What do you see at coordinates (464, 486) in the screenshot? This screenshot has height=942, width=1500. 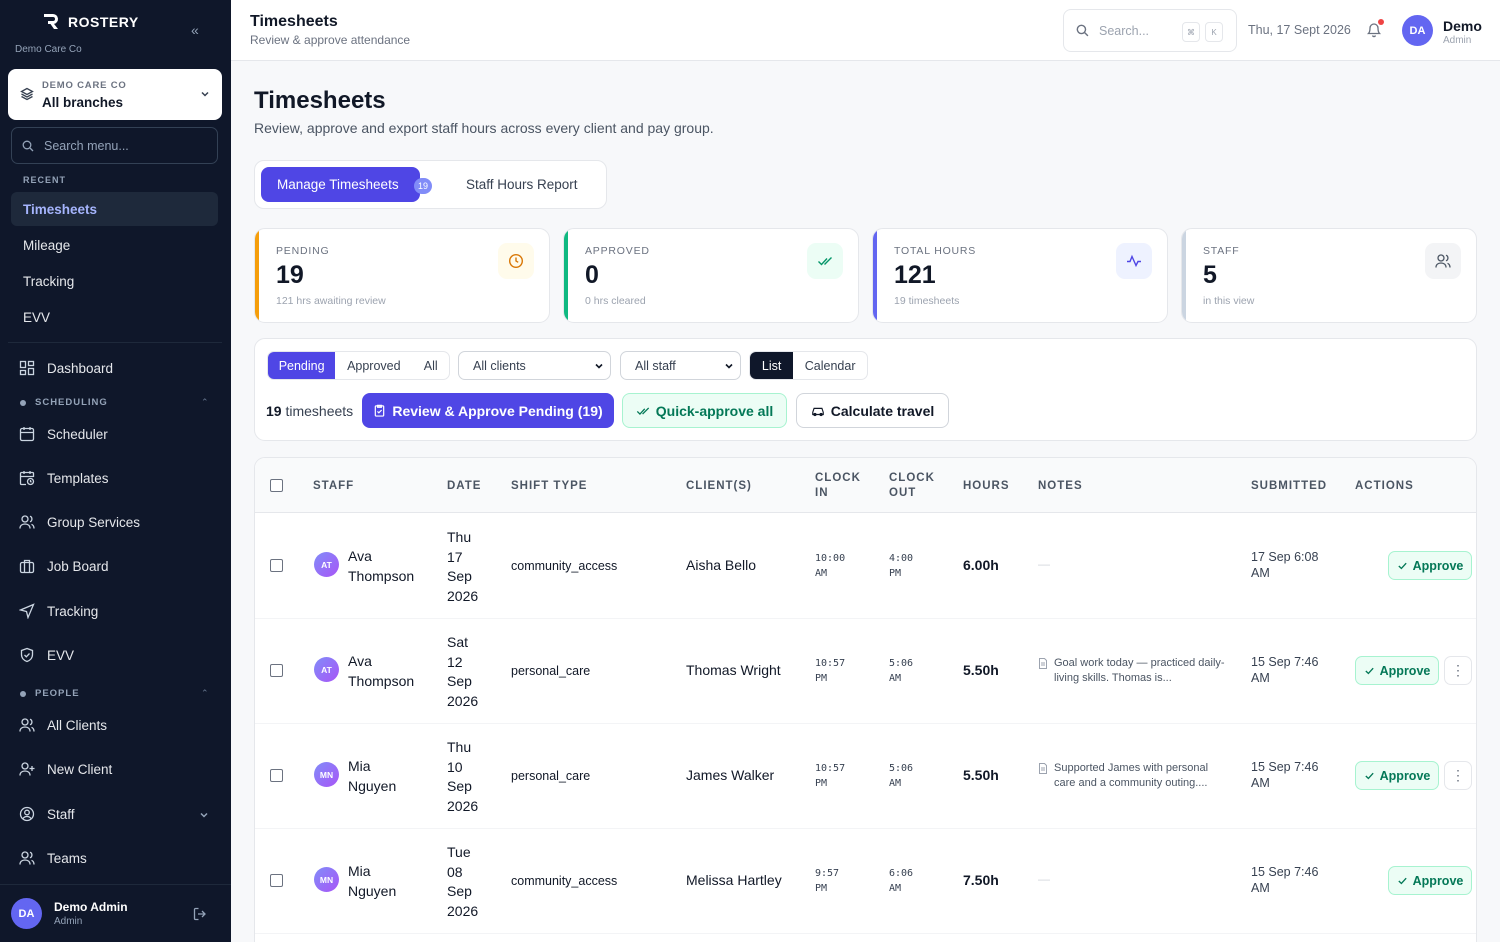 I see `header-date: DATE` at bounding box center [464, 486].